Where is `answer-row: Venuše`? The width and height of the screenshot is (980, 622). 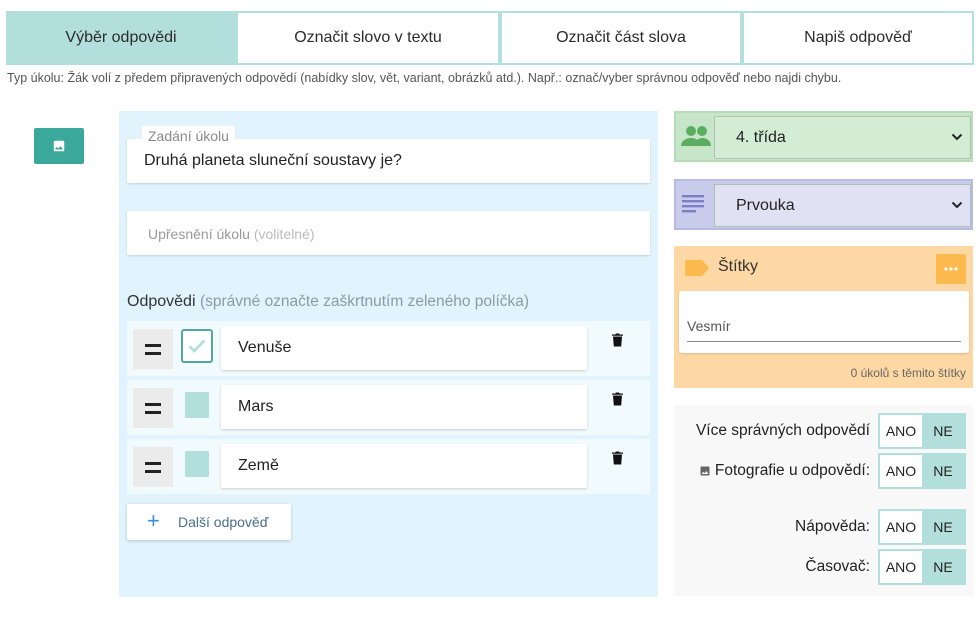 answer-row: Venuše is located at coordinates (388, 348).